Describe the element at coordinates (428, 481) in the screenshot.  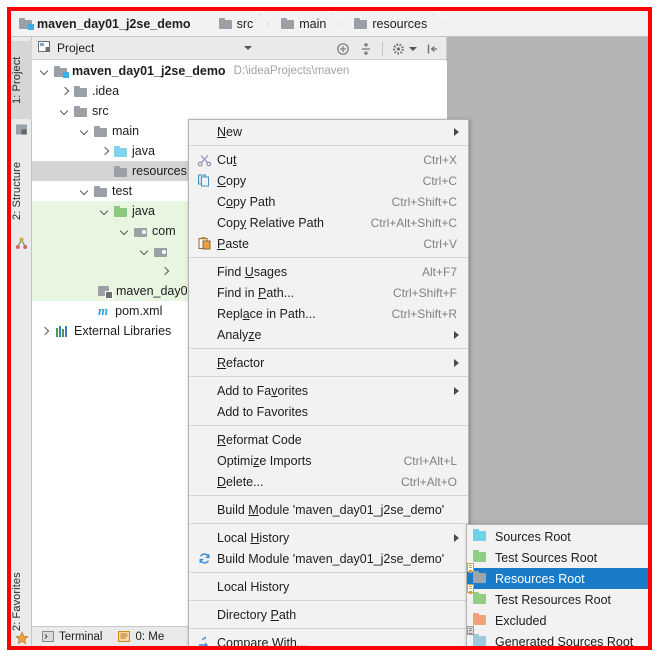
I see `menu-accel-delete: Ctrl+Alt+O` at that location.